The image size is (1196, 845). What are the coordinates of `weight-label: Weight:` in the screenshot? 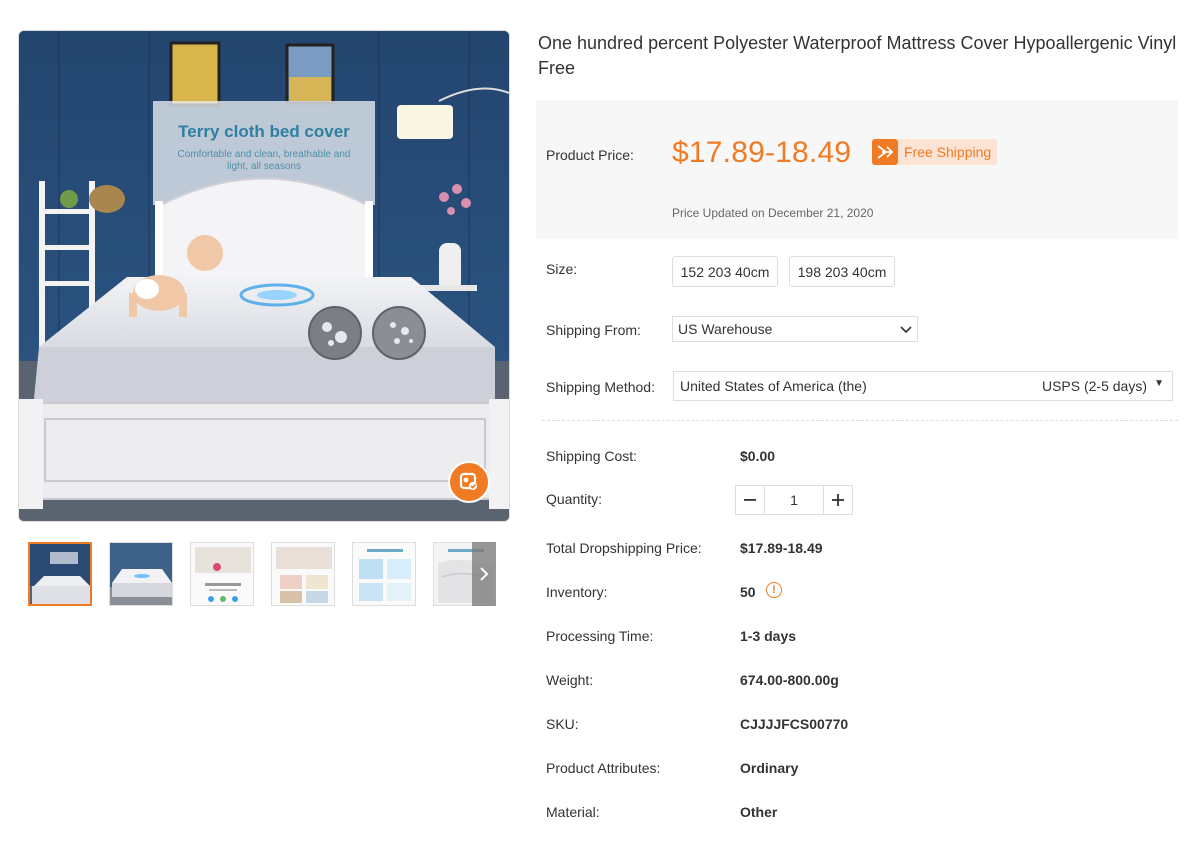 It's located at (570, 680).